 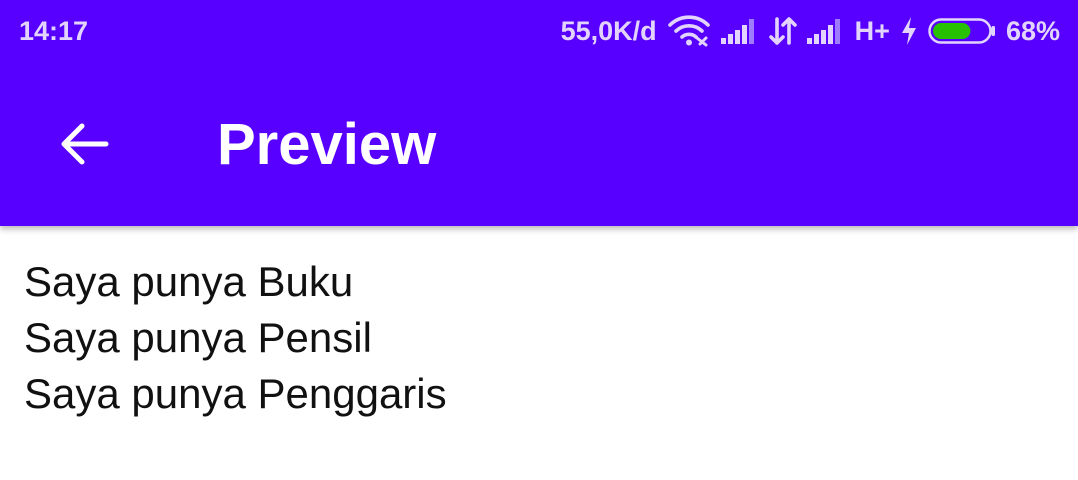 I want to click on wifi-icon, so click(x=689, y=31).